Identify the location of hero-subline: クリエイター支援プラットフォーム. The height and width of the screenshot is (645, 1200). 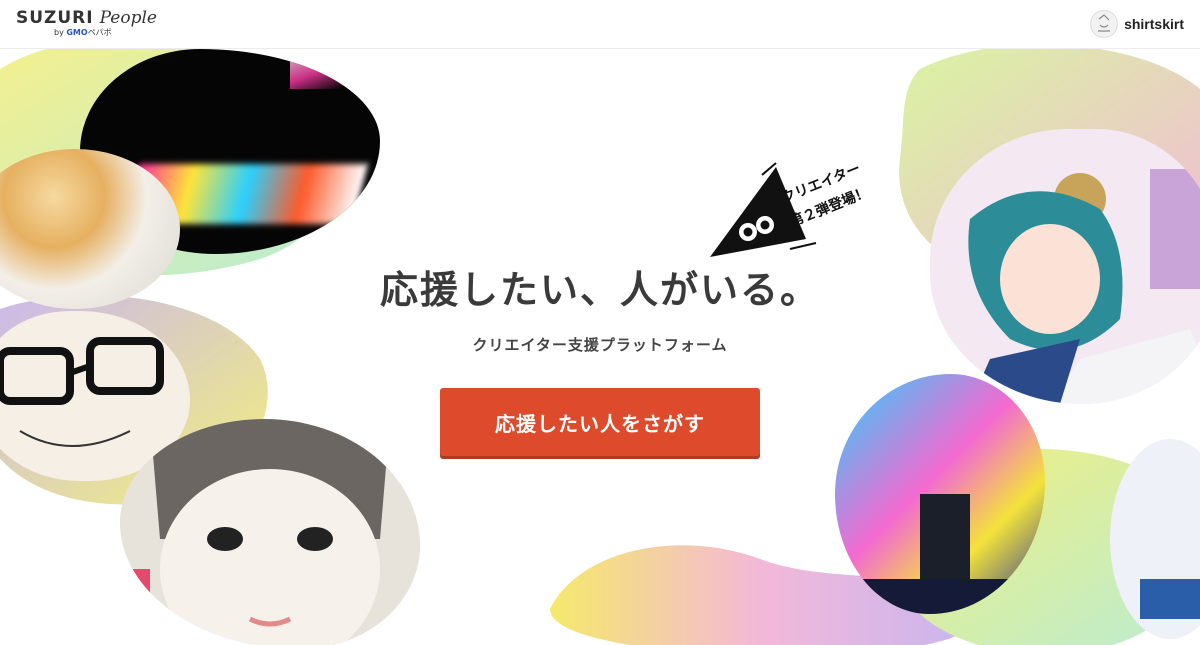
(600, 345).